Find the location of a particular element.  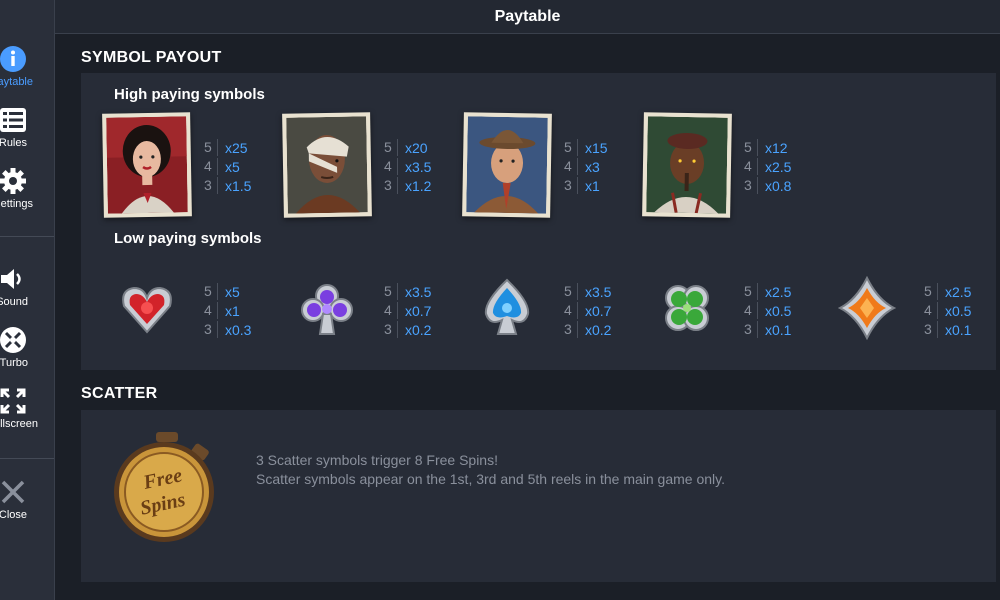

sidebar-item-label: Settings is located at coordinates (16, 204).